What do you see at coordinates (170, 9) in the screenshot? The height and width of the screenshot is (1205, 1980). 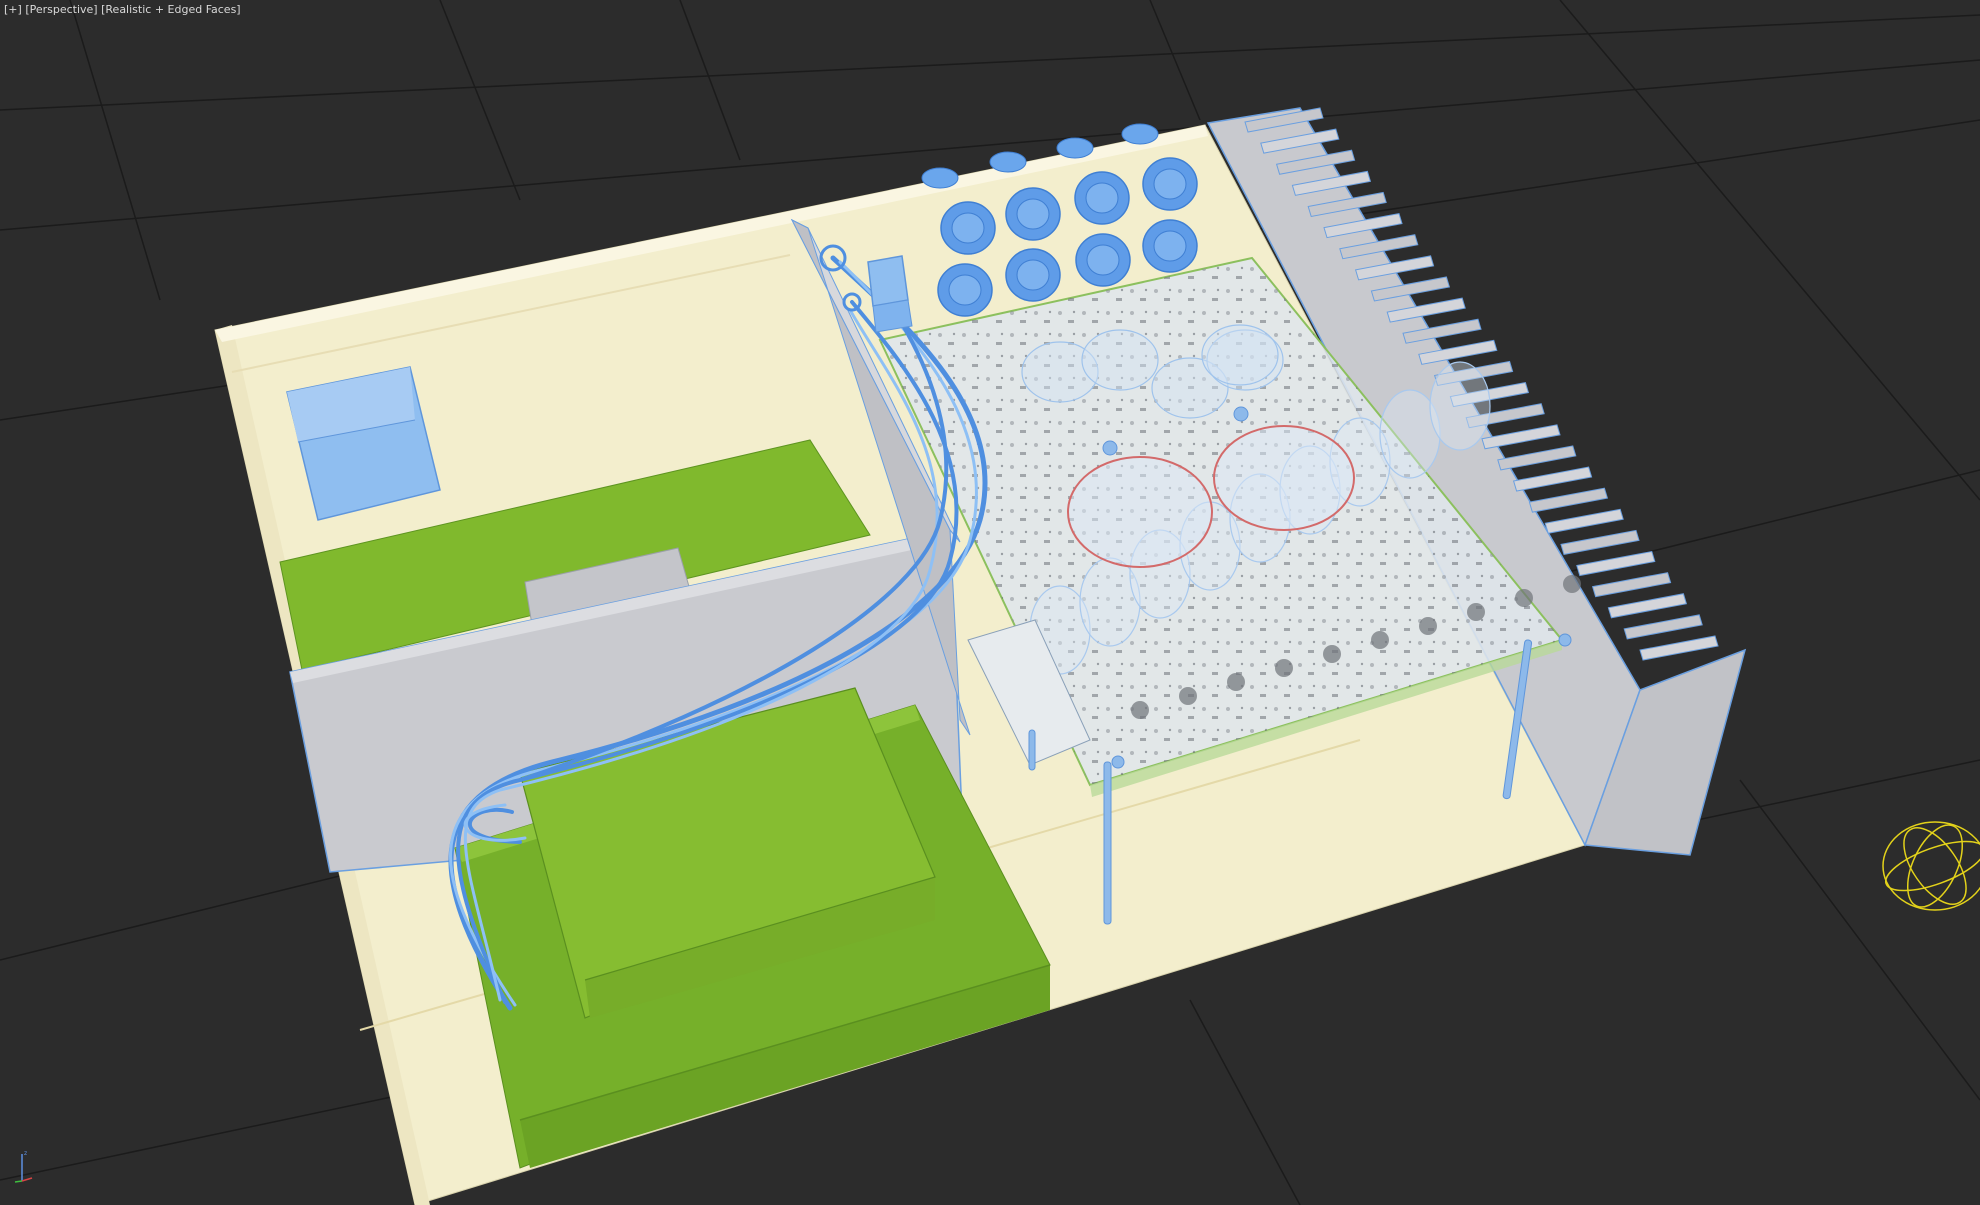 I see `shading-mode-menu: [Realistic + Edged Faces]` at bounding box center [170, 9].